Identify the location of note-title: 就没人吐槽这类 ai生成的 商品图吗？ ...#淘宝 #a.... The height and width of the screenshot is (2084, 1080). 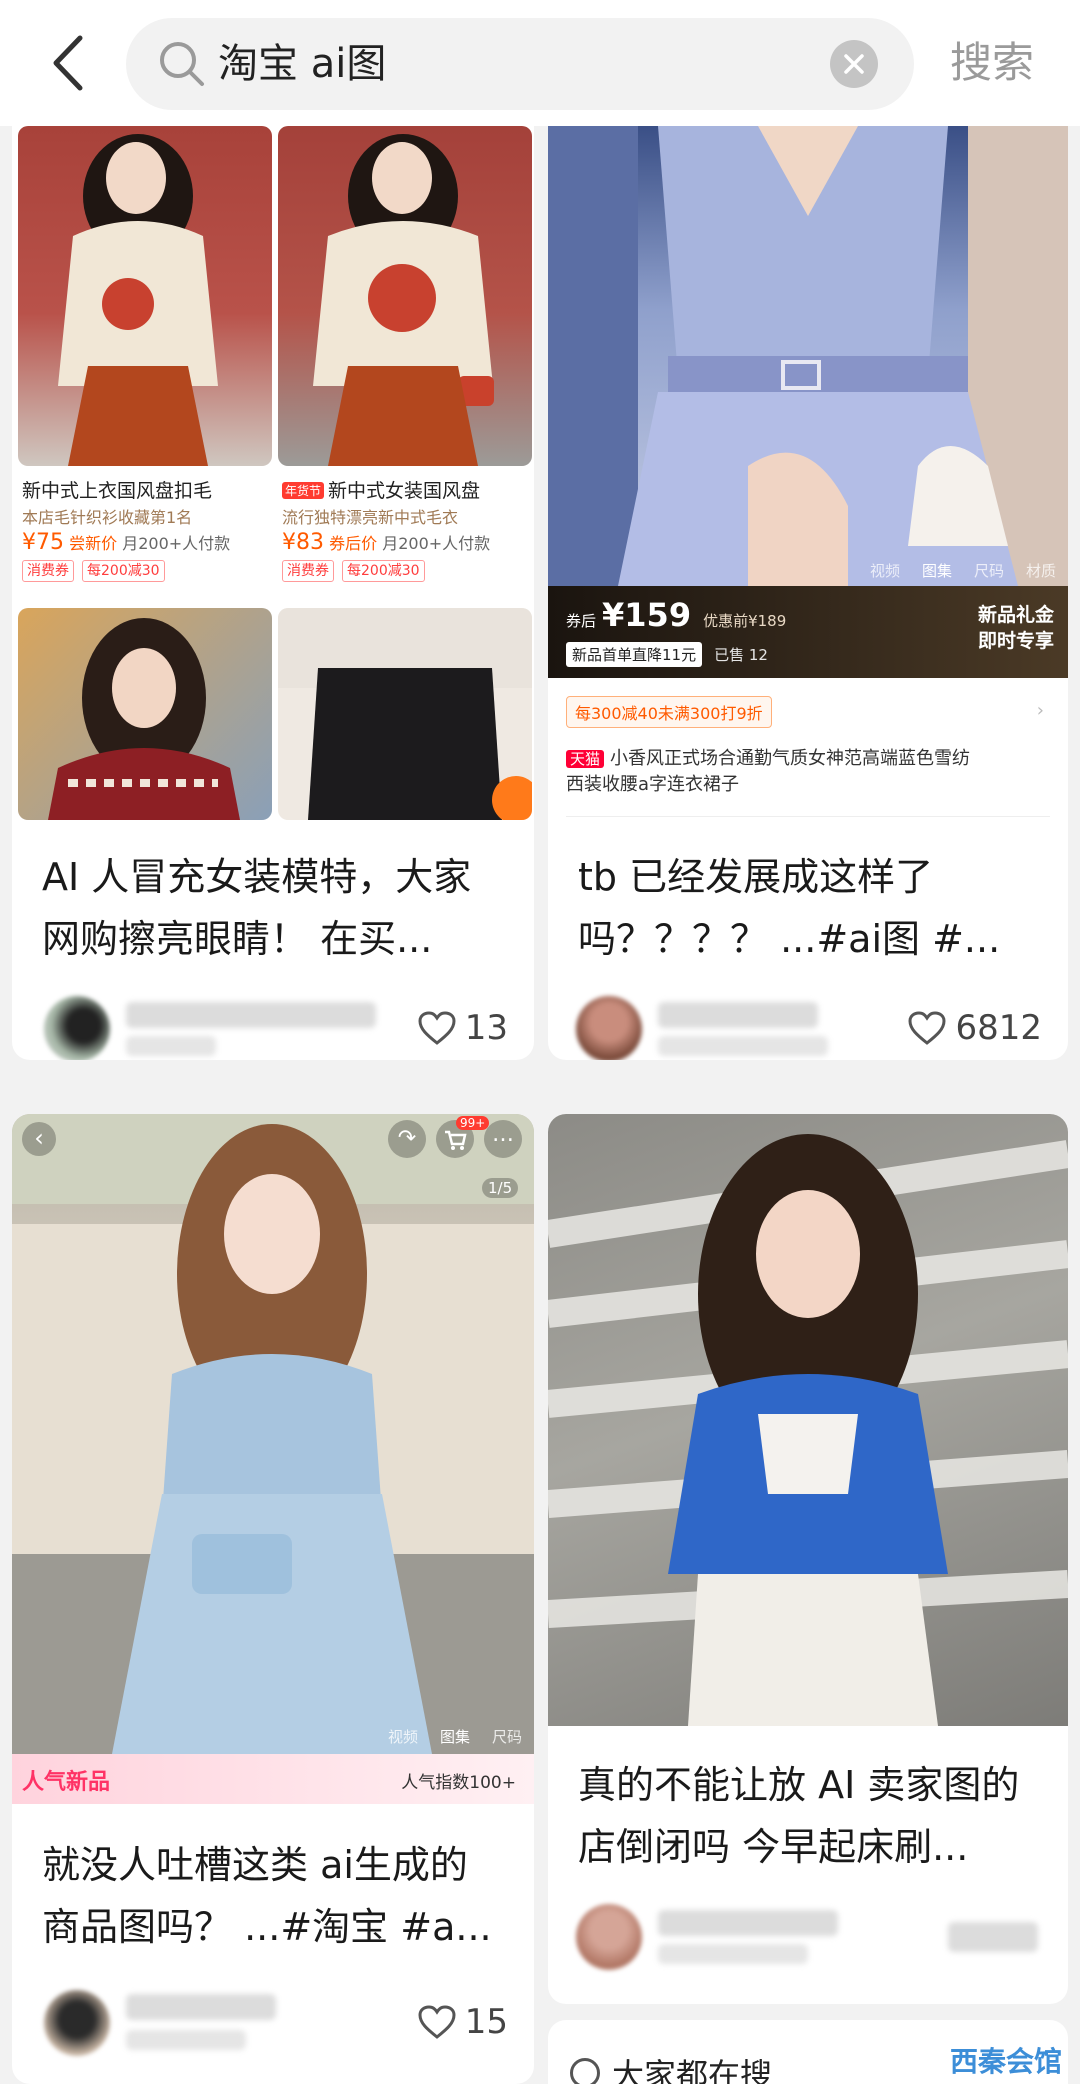
(275, 1896).